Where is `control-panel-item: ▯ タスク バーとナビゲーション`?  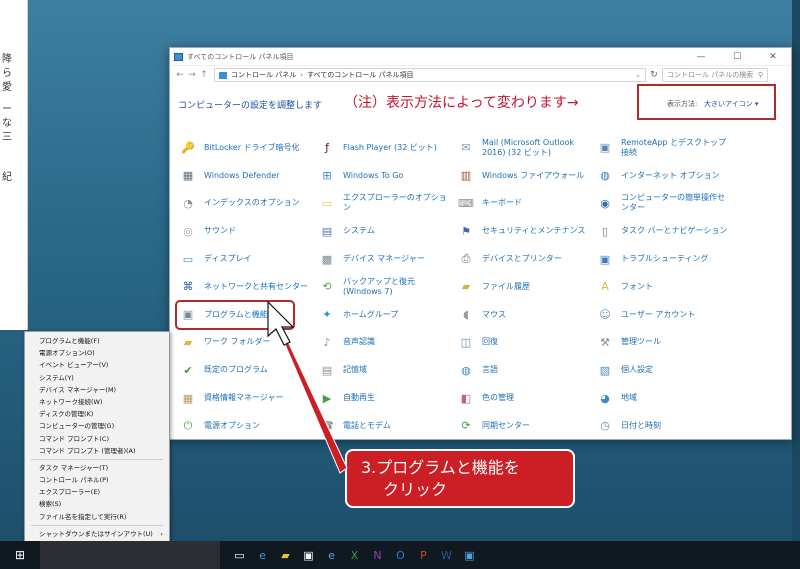
control-panel-item: ▯ タスク バーとナビゲーション is located at coordinates (662, 231).